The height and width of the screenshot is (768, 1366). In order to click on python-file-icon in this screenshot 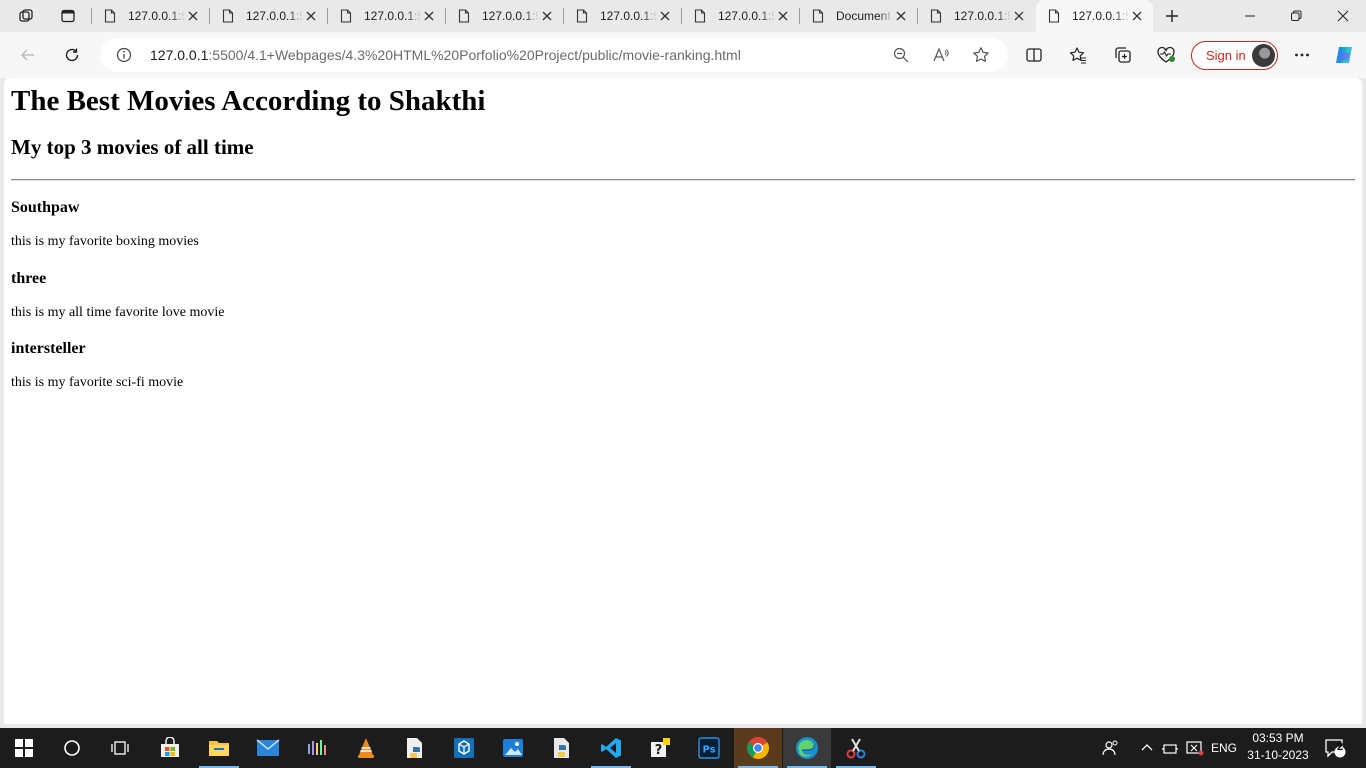, I will do `click(415, 748)`.